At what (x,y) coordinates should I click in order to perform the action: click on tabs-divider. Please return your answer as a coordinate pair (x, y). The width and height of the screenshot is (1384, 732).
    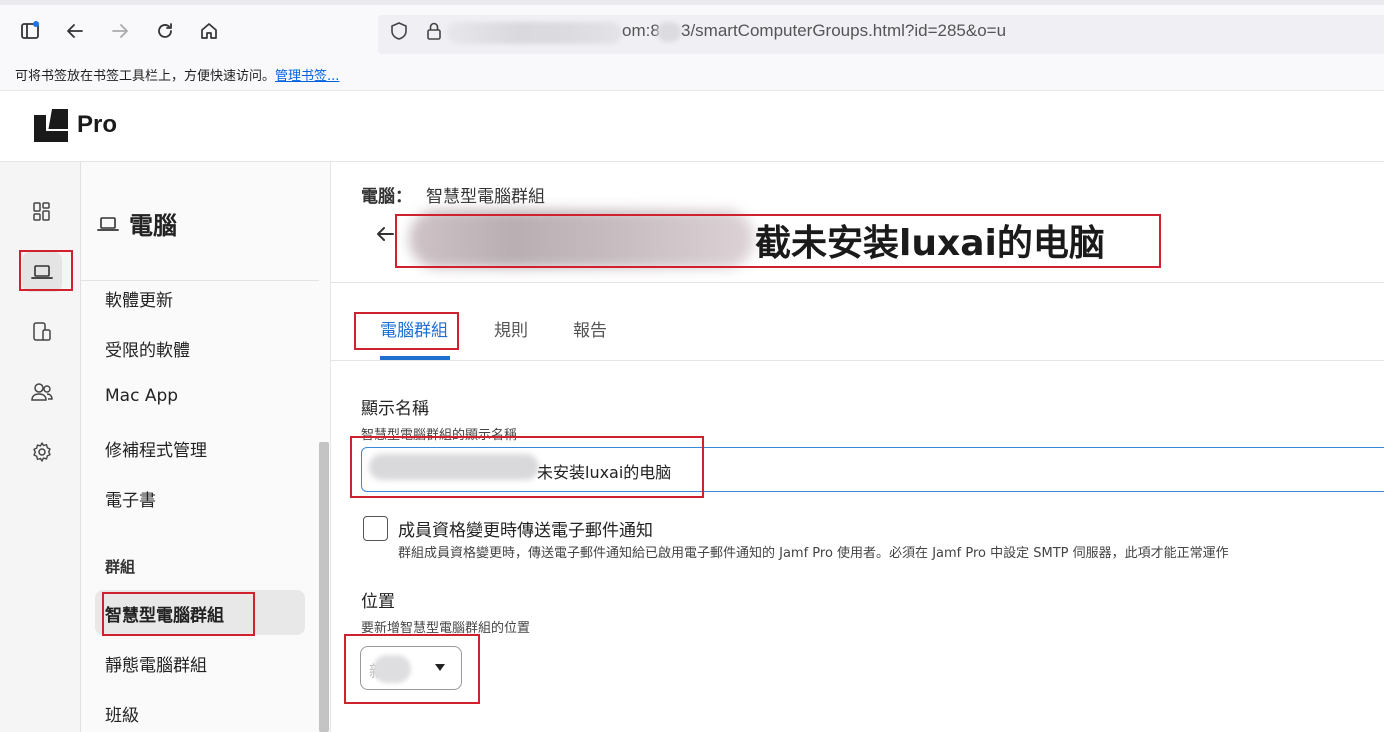
    Looking at the image, I should click on (857, 360).